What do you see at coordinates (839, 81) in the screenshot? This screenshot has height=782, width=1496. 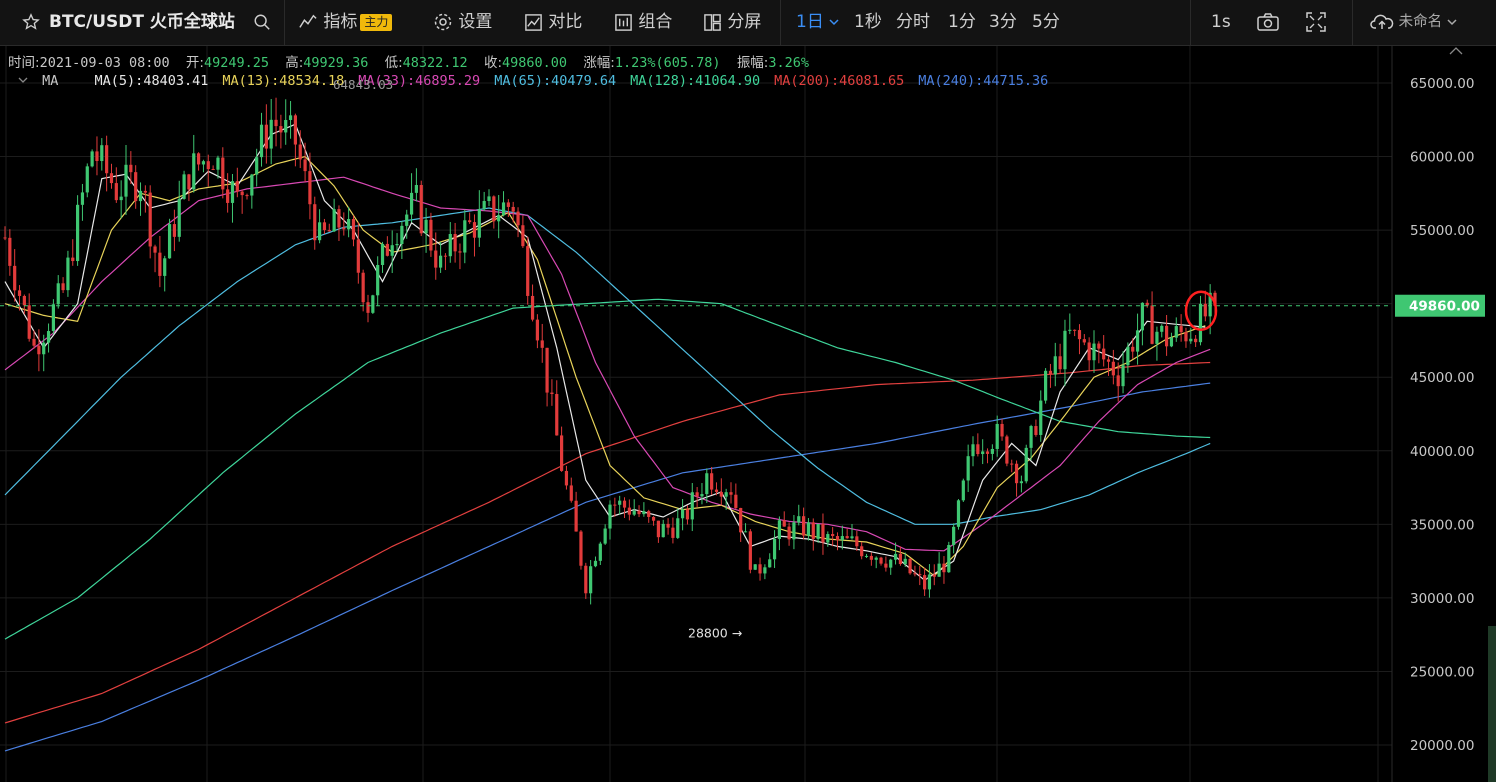 I see `ma-legend-item: MA(200):46081.65` at bounding box center [839, 81].